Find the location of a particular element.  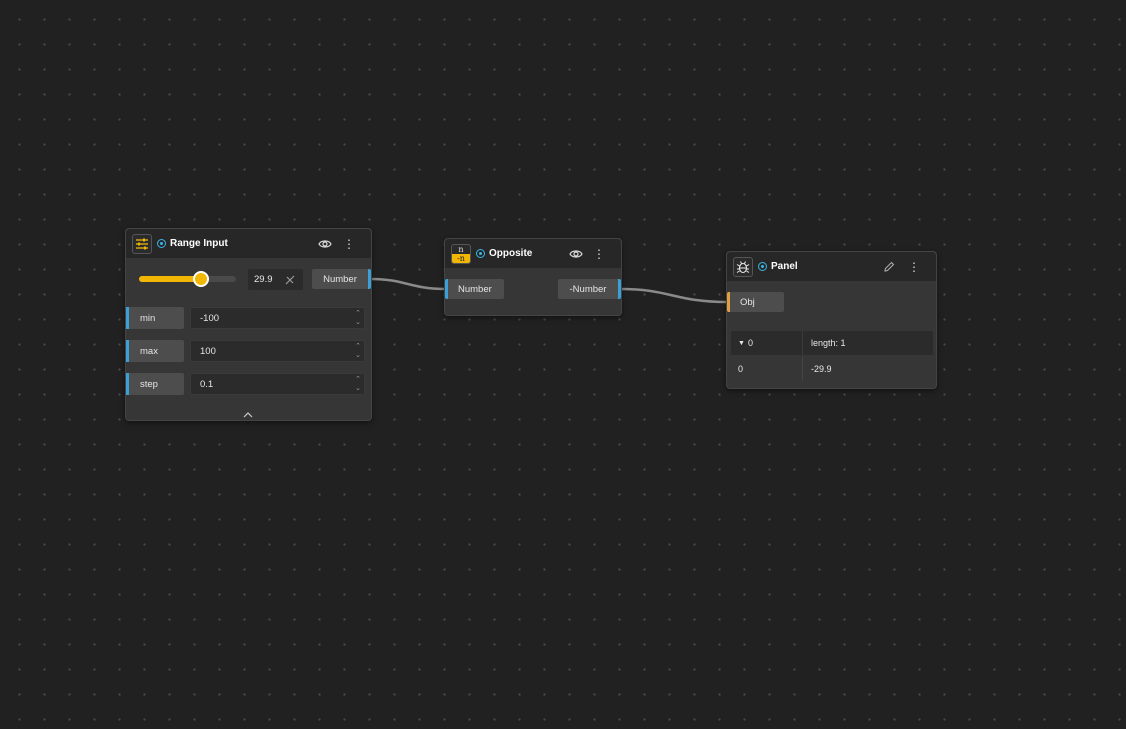

panel-node: Panel ⋮ Obj ▼ 0 length: 1 0 -29.9 is located at coordinates (831, 320).